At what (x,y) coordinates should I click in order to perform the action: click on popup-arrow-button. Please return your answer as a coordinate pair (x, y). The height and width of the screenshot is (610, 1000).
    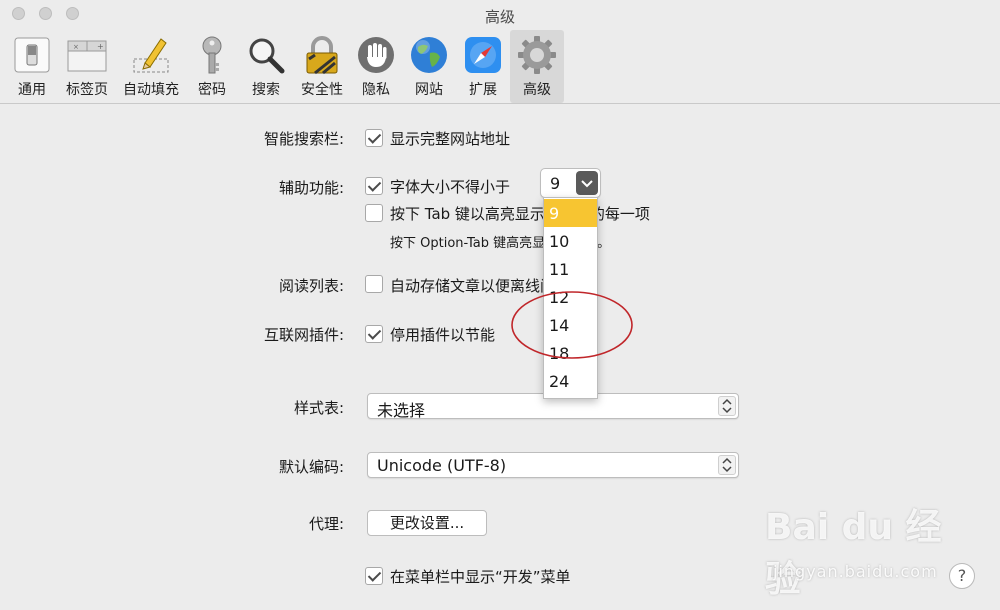
    Looking at the image, I should click on (587, 183).